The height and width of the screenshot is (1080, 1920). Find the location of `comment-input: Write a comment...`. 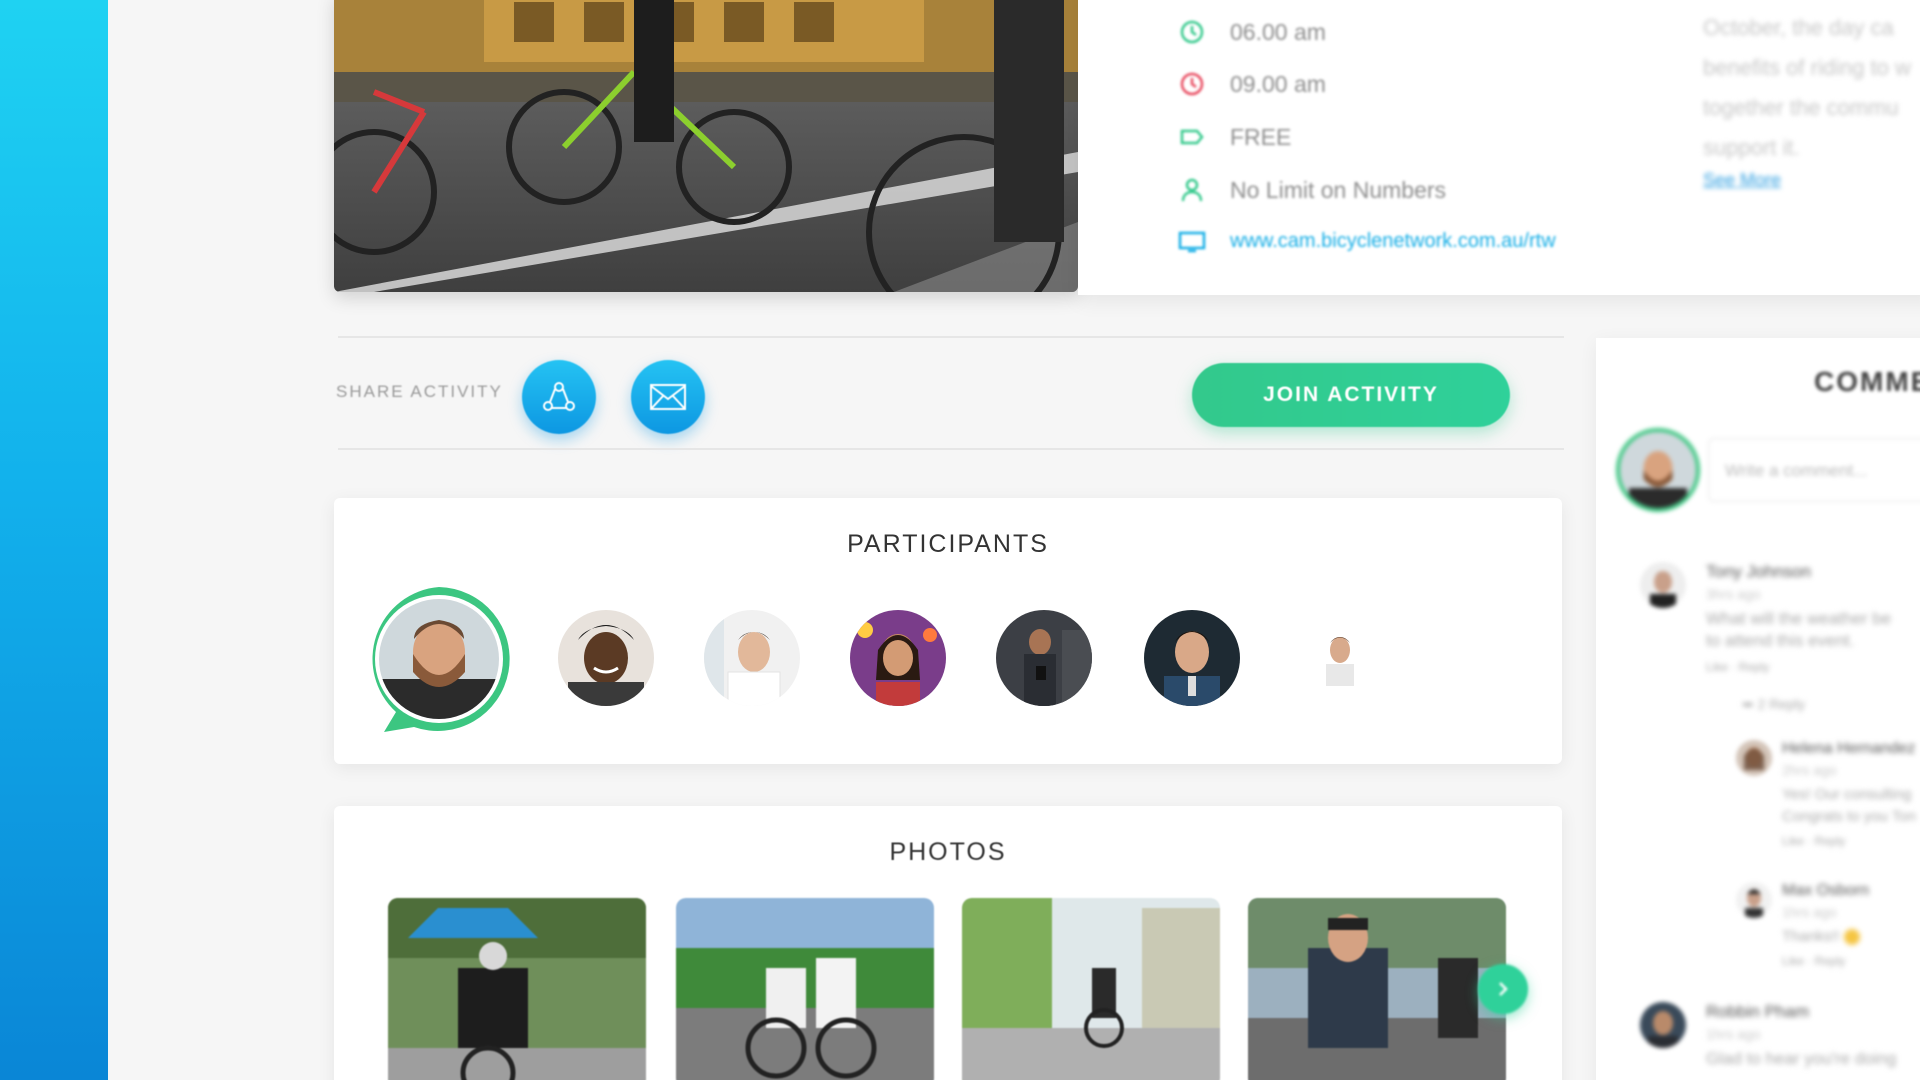

comment-input: Write a comment... is located at coordinates (1814, 470).